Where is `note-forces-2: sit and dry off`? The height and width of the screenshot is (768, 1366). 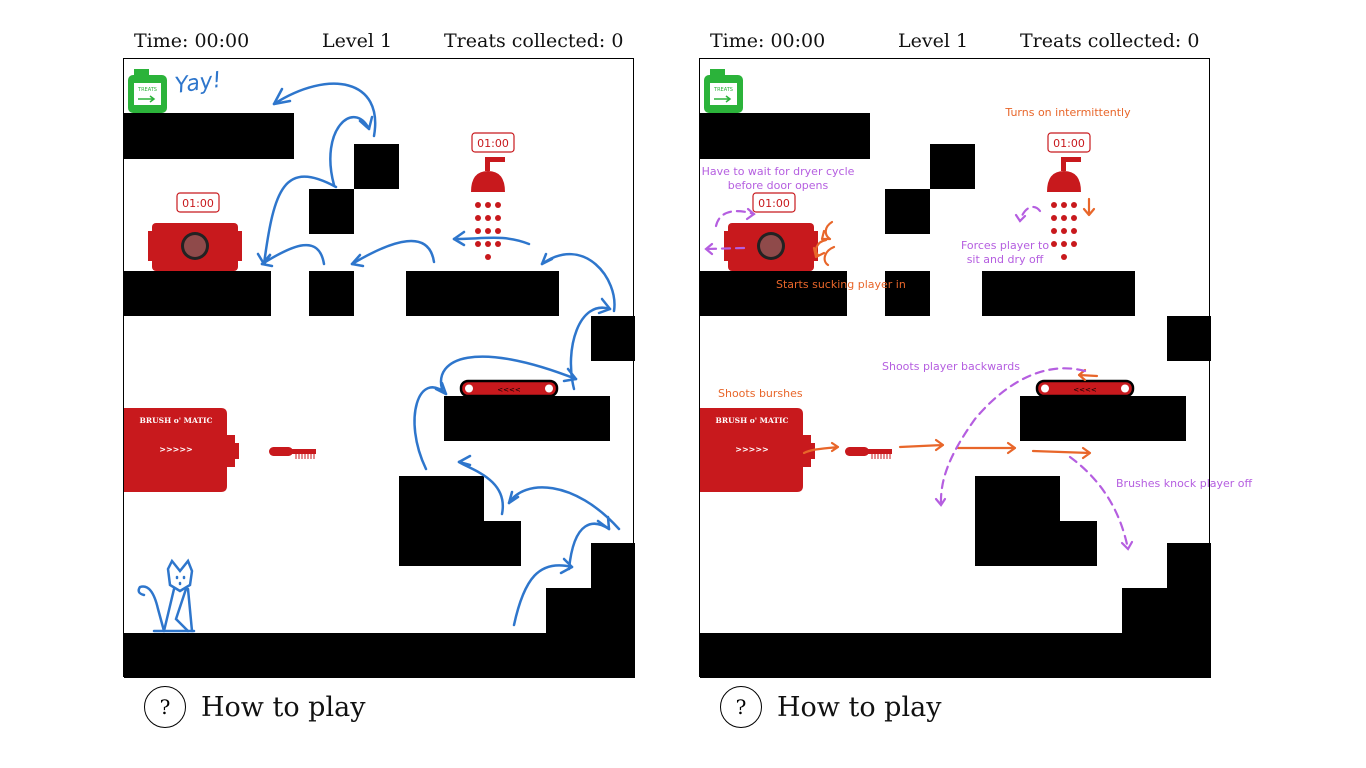 note-forces-2: sit and dry off is located at coordinates (1005, 259).